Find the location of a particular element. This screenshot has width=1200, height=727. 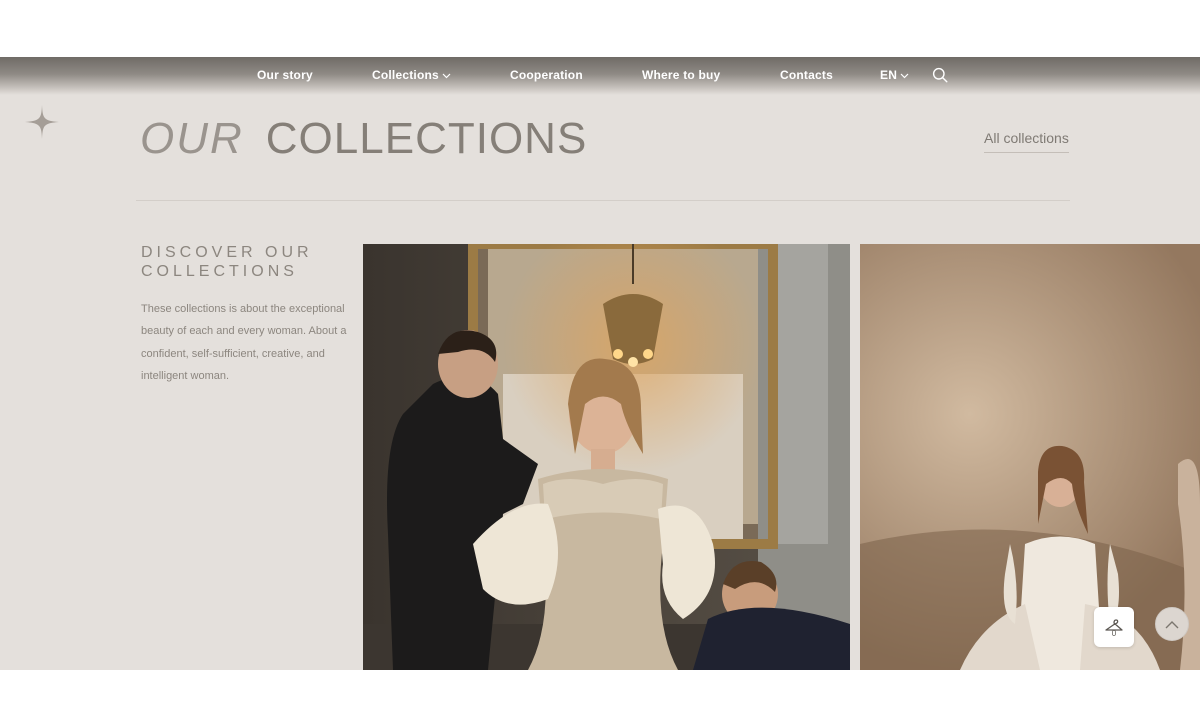

sparkle-star-icon is located at coordinates (42, 122).